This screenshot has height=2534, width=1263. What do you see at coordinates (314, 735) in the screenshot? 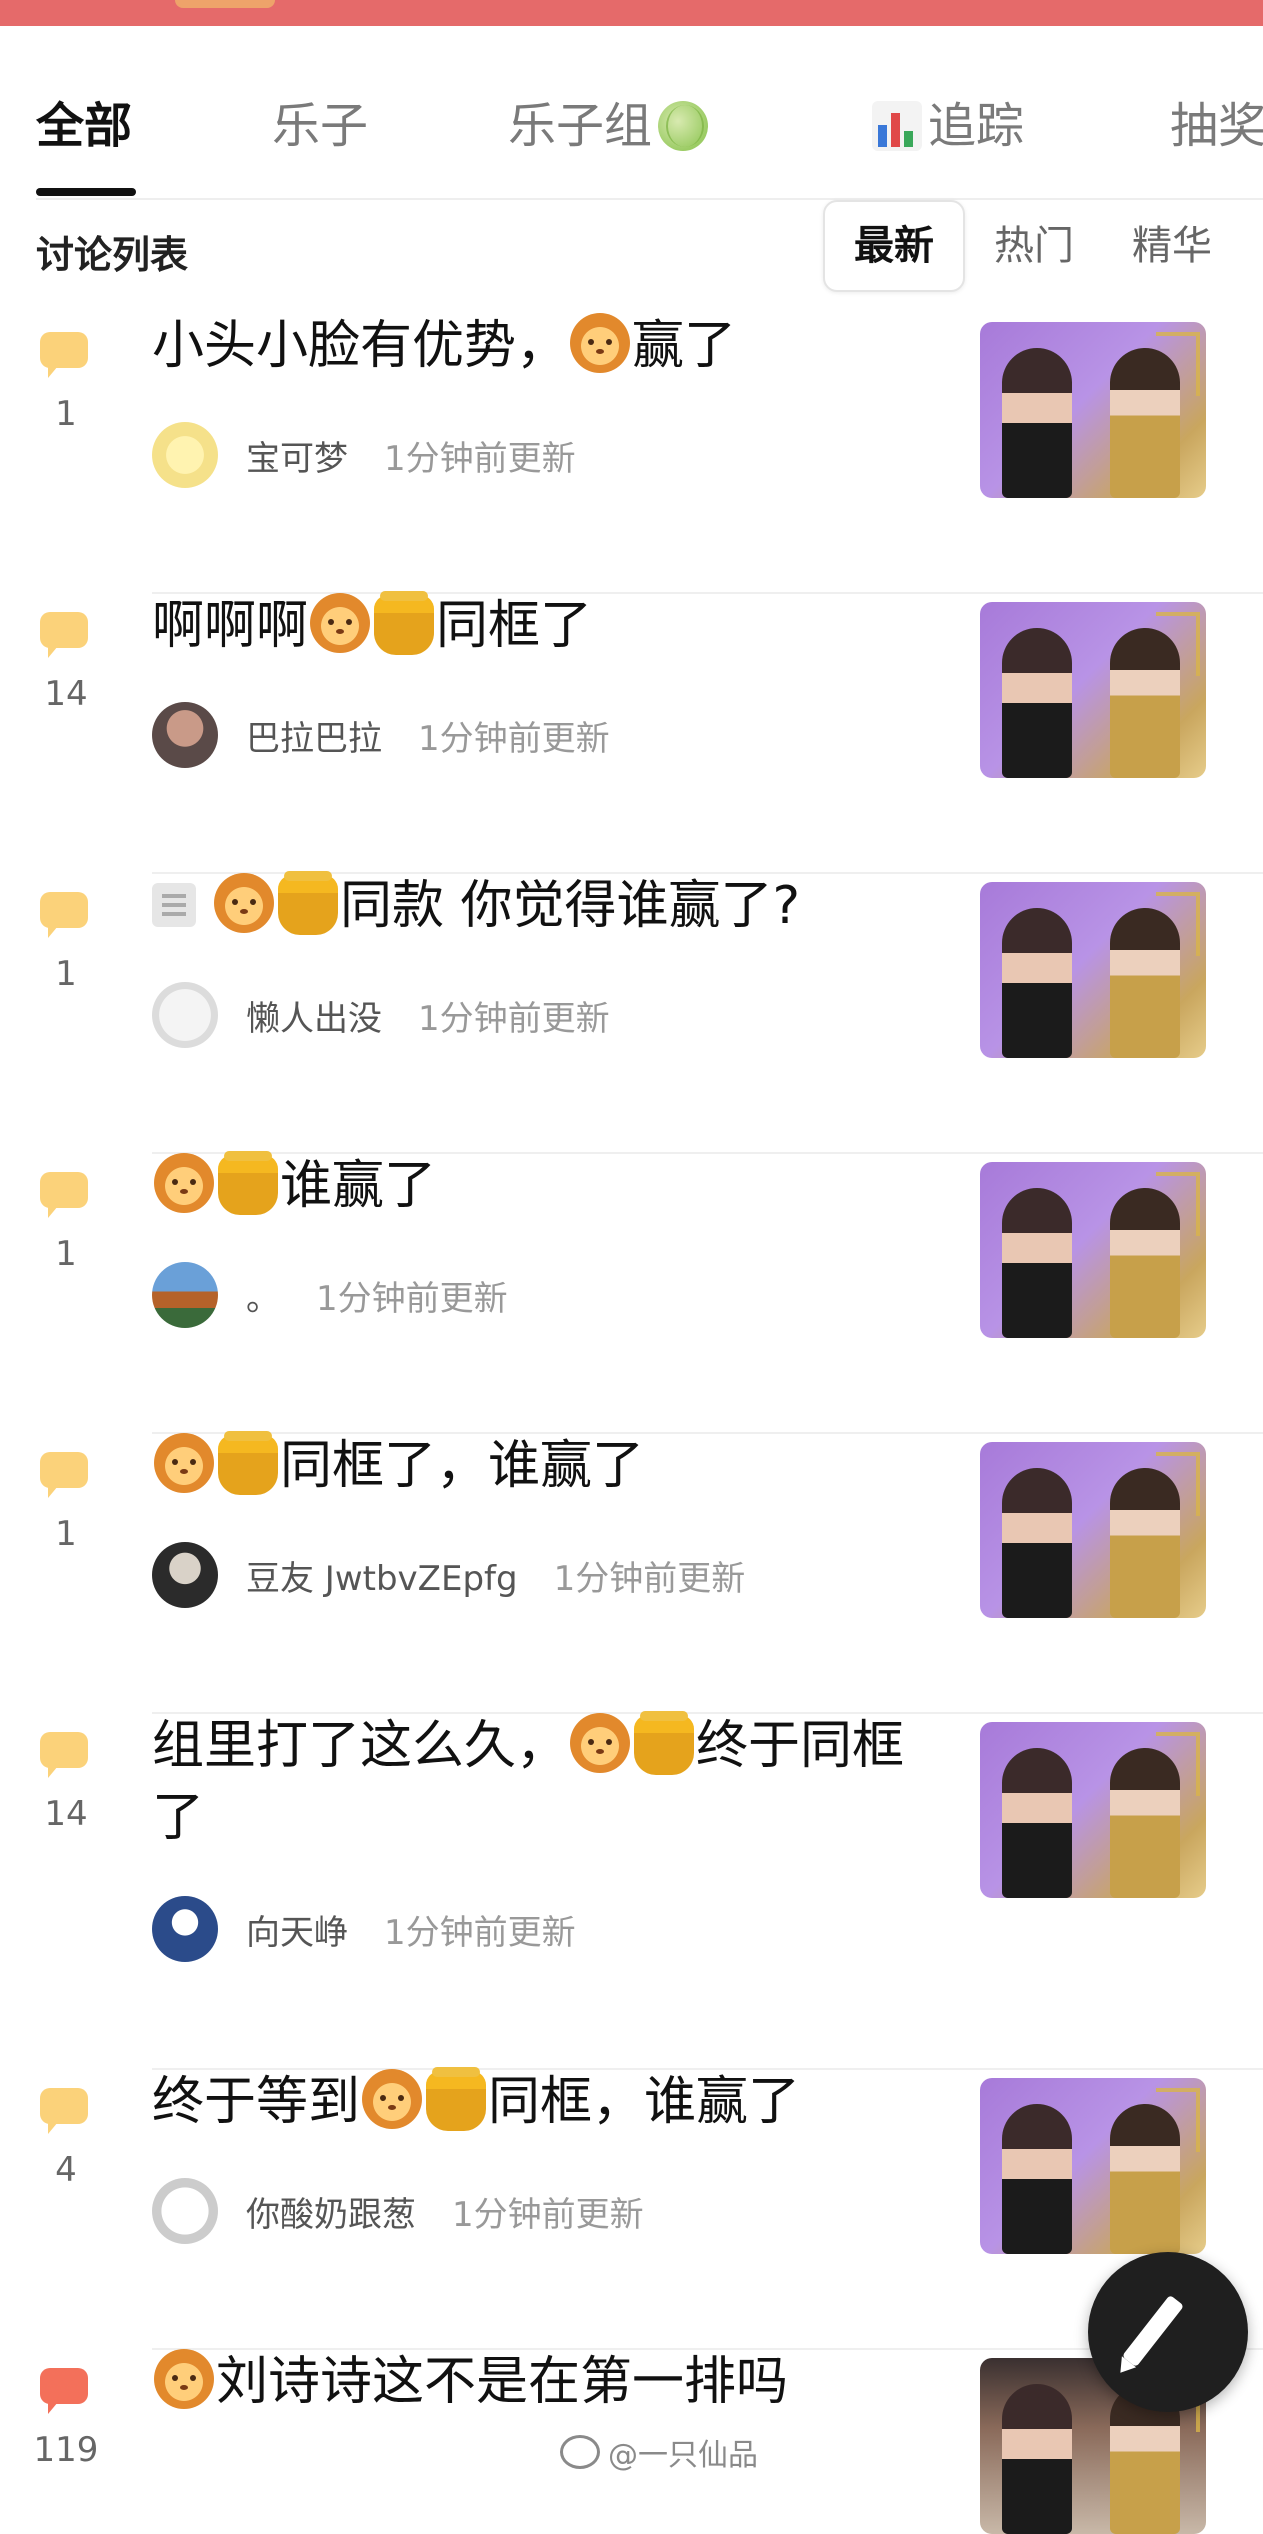
I see `author-name: 巴拉巴拉` at bounding box center [314, 735].